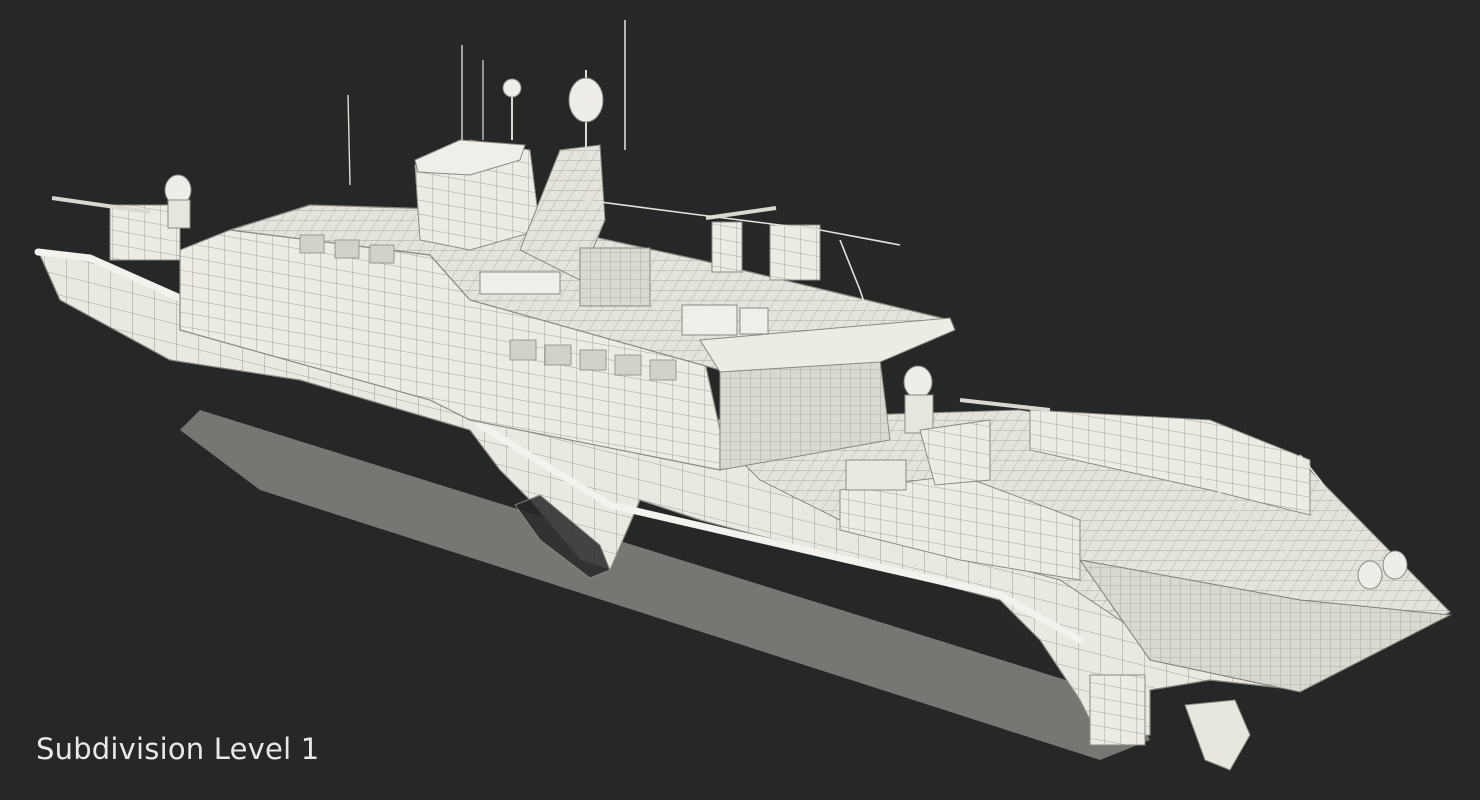 The image size is (1480, 800). What do you see at coordinates (586, 100) in the screenshot?
I see `radar-dome` at bounding box center [586, 100].